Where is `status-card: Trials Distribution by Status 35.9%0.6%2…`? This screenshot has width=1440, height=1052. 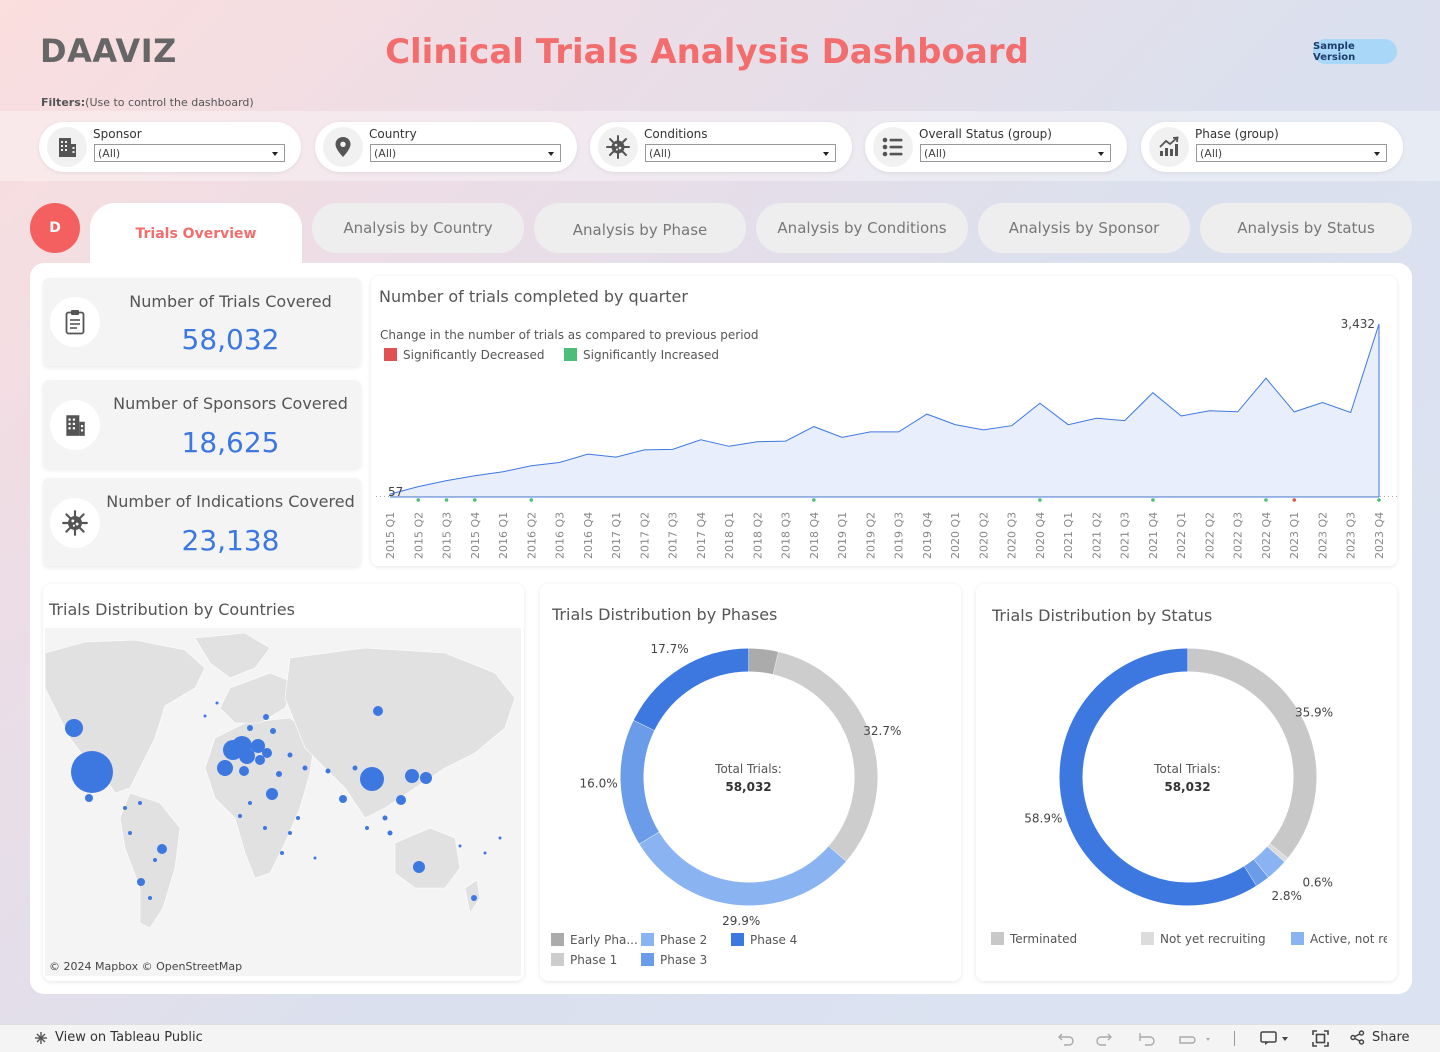 status-card: Trials Distribution by Status 35.9%0.6%2… is located at coordinates (1186, 782).